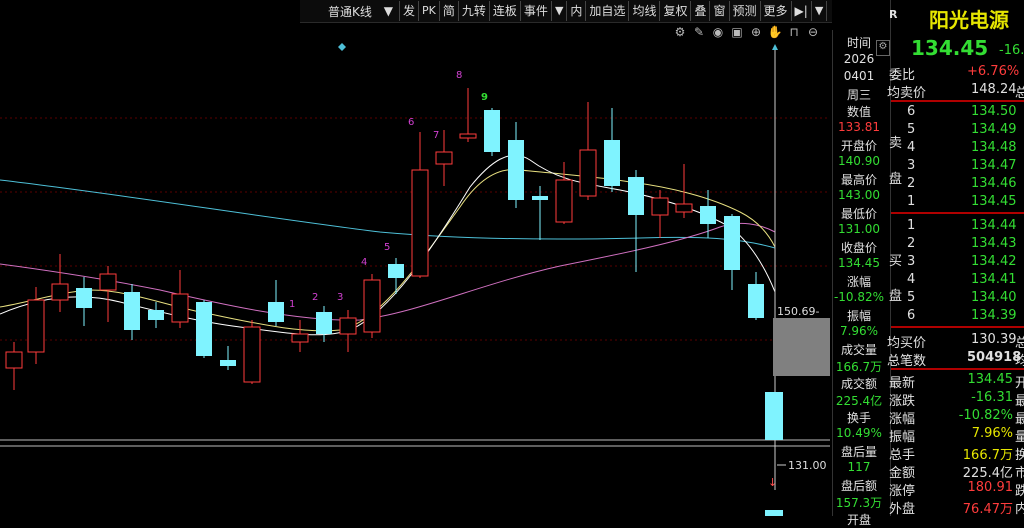  Describe the element at coordinates (987, 509) in the screenshot. I see `stat-value: 76.47万` at that location.